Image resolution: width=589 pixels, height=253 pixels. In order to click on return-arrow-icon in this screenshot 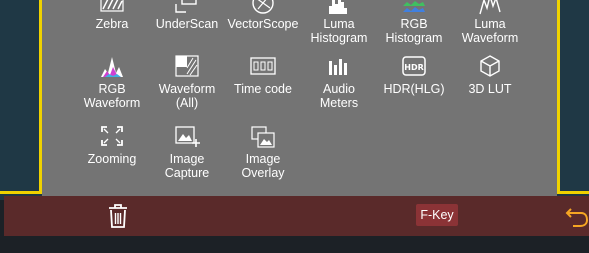, I will do `click(577, 217)`.